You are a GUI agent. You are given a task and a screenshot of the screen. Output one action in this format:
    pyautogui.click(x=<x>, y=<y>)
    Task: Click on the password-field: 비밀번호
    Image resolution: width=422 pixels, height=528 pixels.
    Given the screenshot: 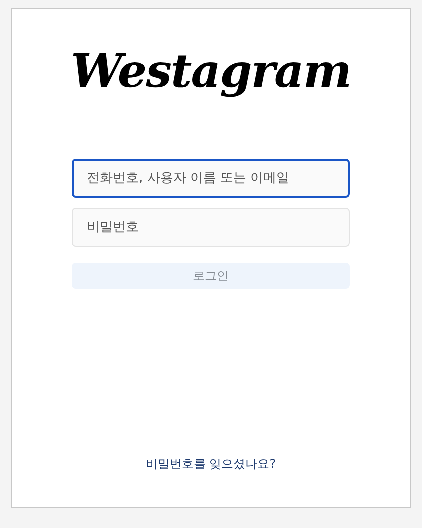 What is the action you would take?
    pyautogui.click(x=211, y=227)
    